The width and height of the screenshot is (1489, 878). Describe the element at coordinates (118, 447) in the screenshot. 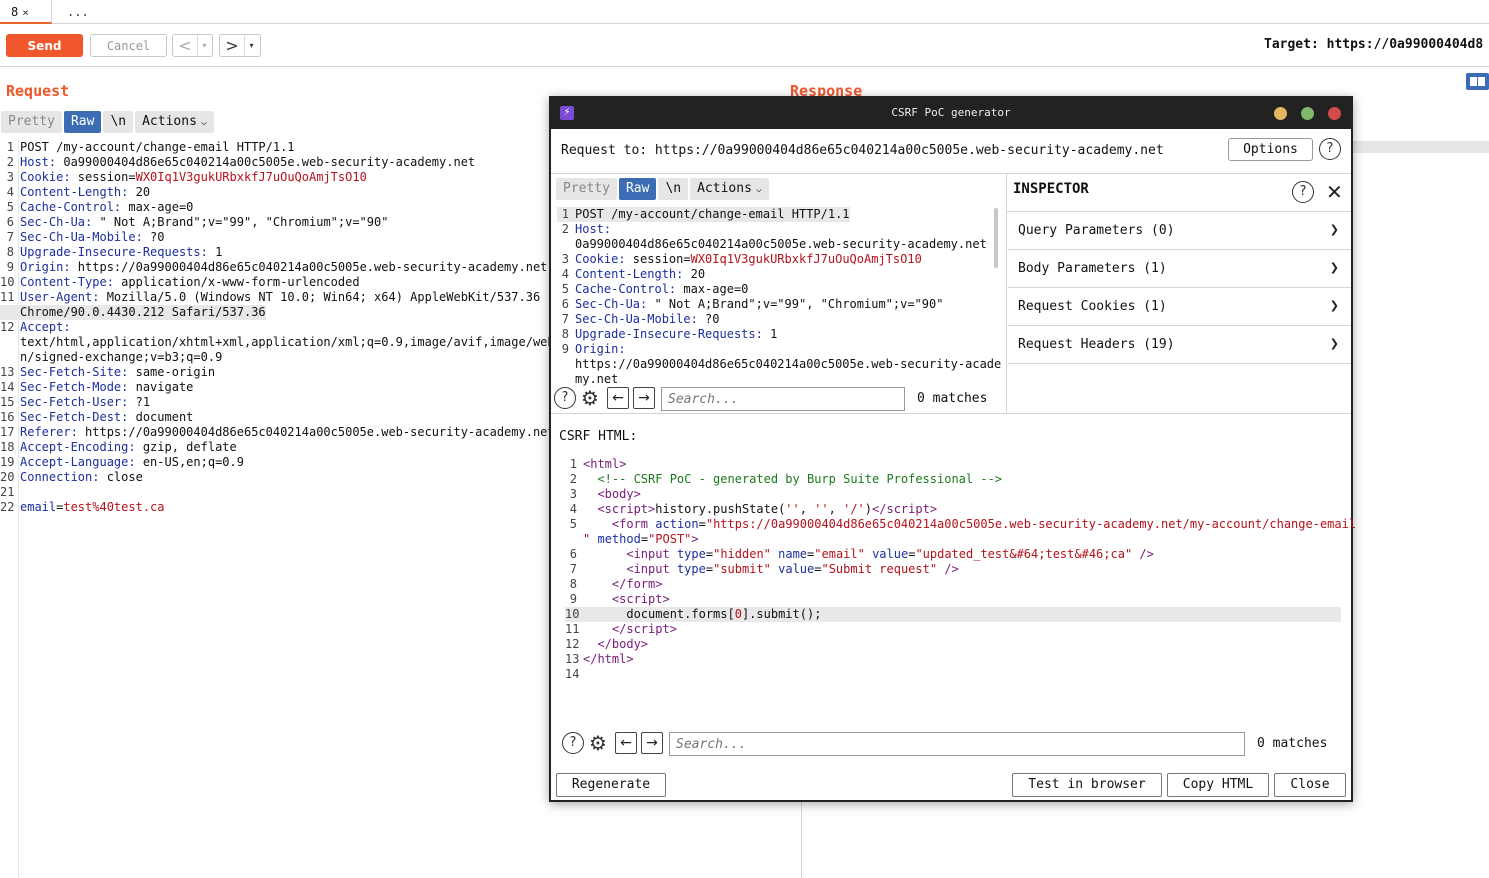

I see `code-line: 18 Accept-Encoding: gzip, deflate` at that location.